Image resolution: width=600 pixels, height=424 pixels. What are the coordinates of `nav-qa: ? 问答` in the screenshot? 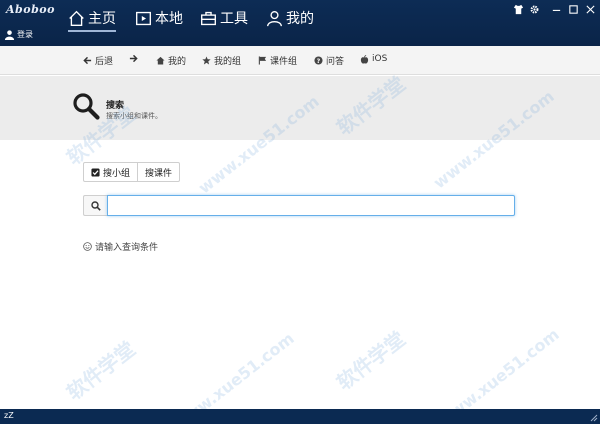 It's located at (329, 60).